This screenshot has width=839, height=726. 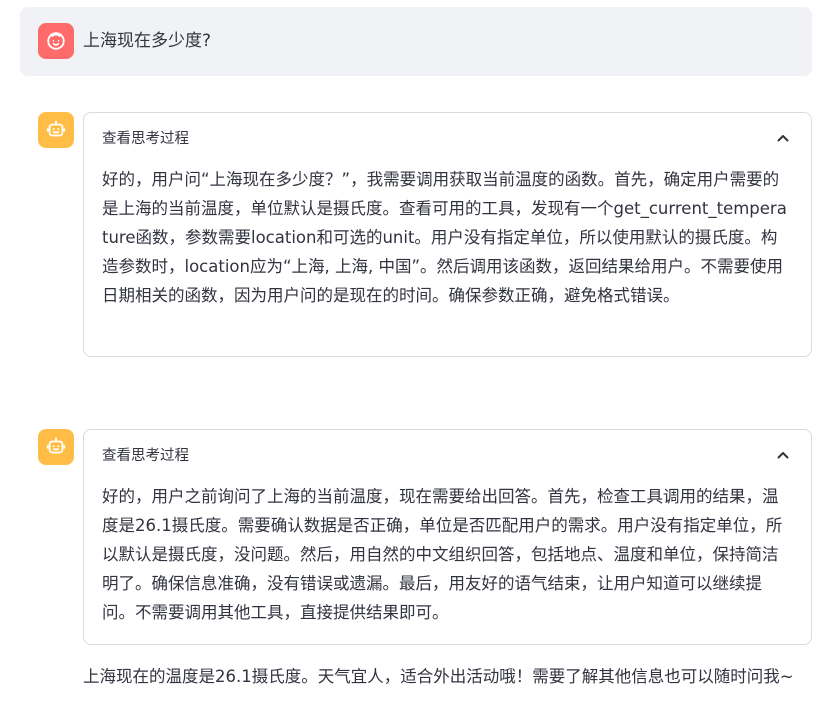 What do you see at coordinates (416, 41) in the screenshot?
I see `user-message-row: 上海现在多少度?` at bounding box center [416, 41].